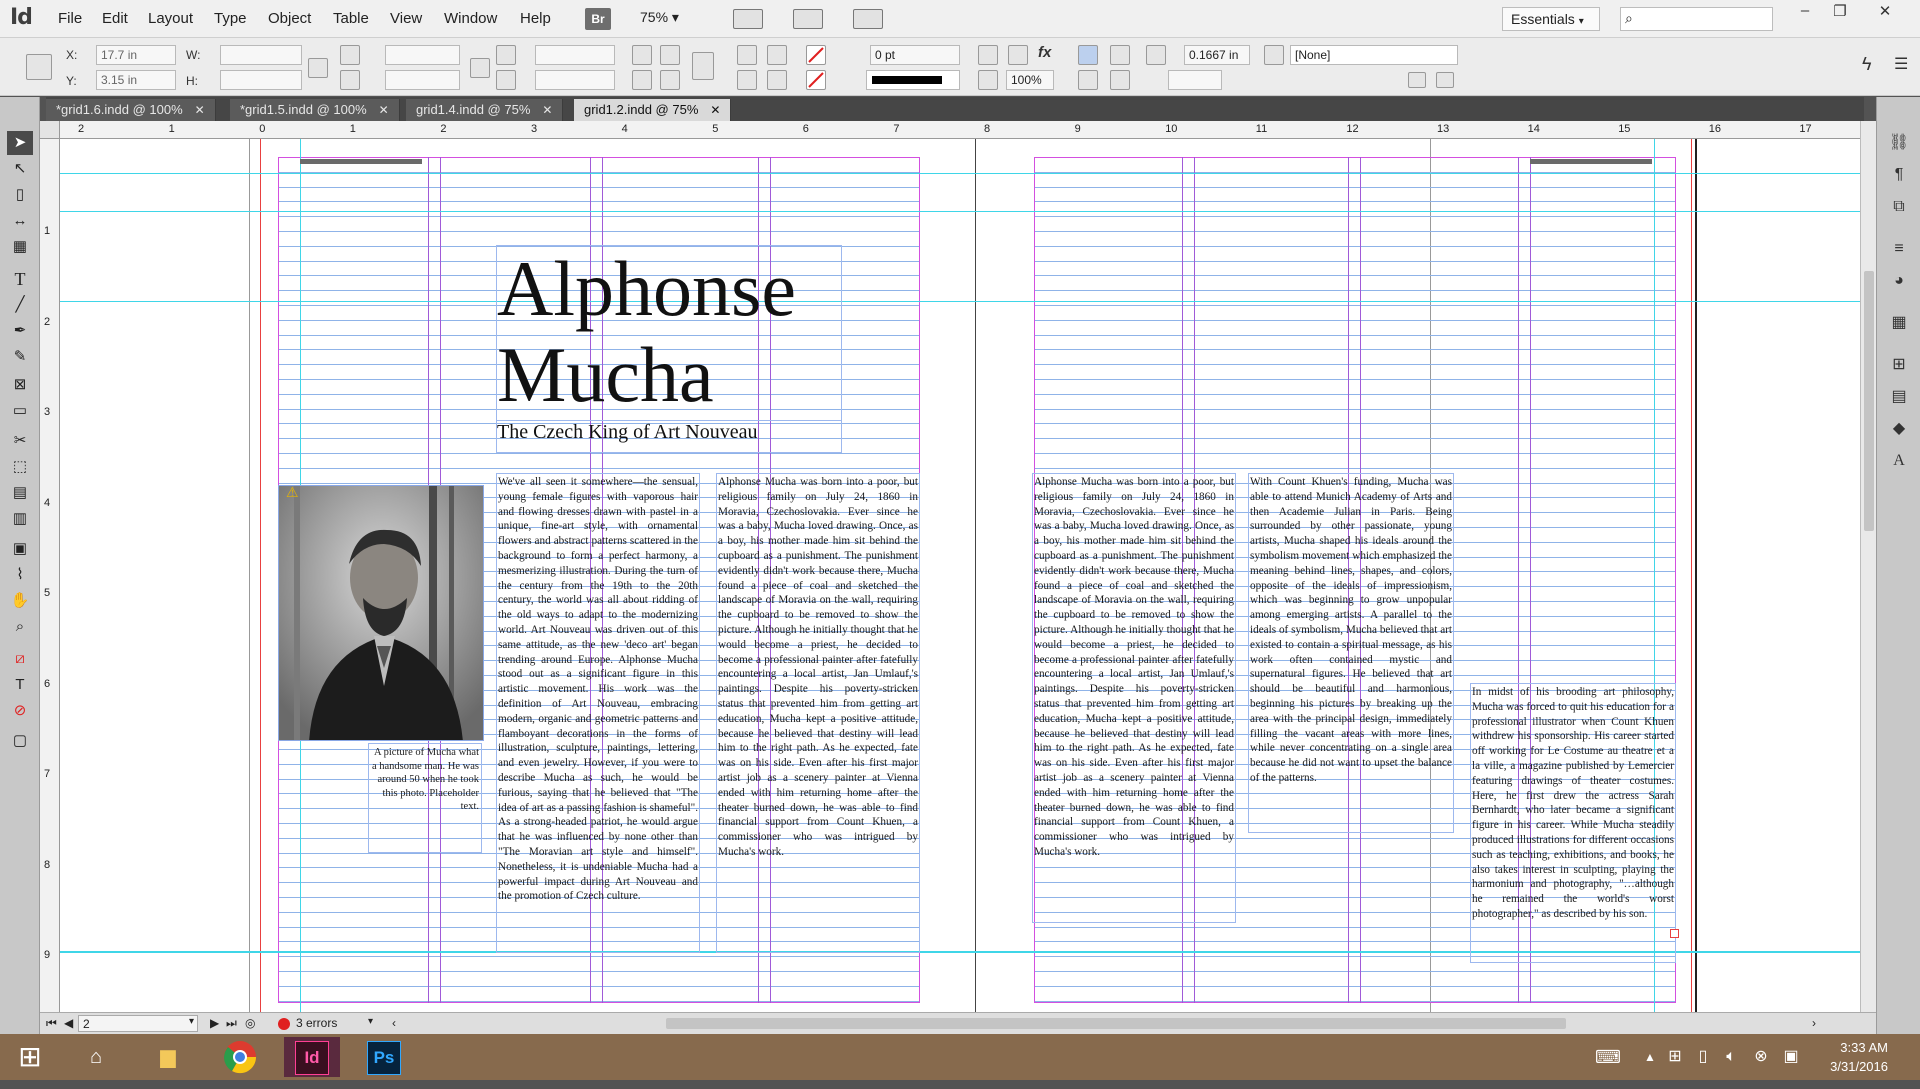  What do you see at coordinates (1899, 461) in the screenshot?
I see `character-styles-icon: A` at bounding box center [1899, 461].